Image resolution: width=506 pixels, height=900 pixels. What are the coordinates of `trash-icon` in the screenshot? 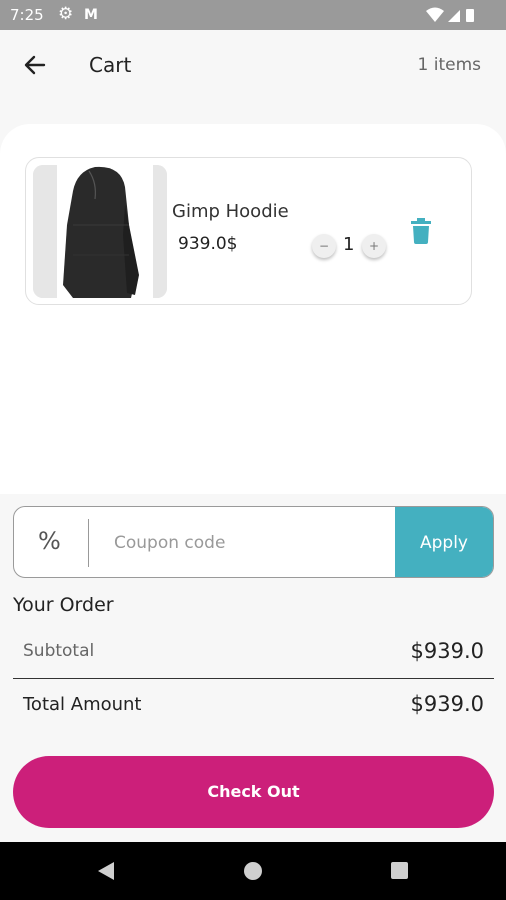 It's located at (421, 231).